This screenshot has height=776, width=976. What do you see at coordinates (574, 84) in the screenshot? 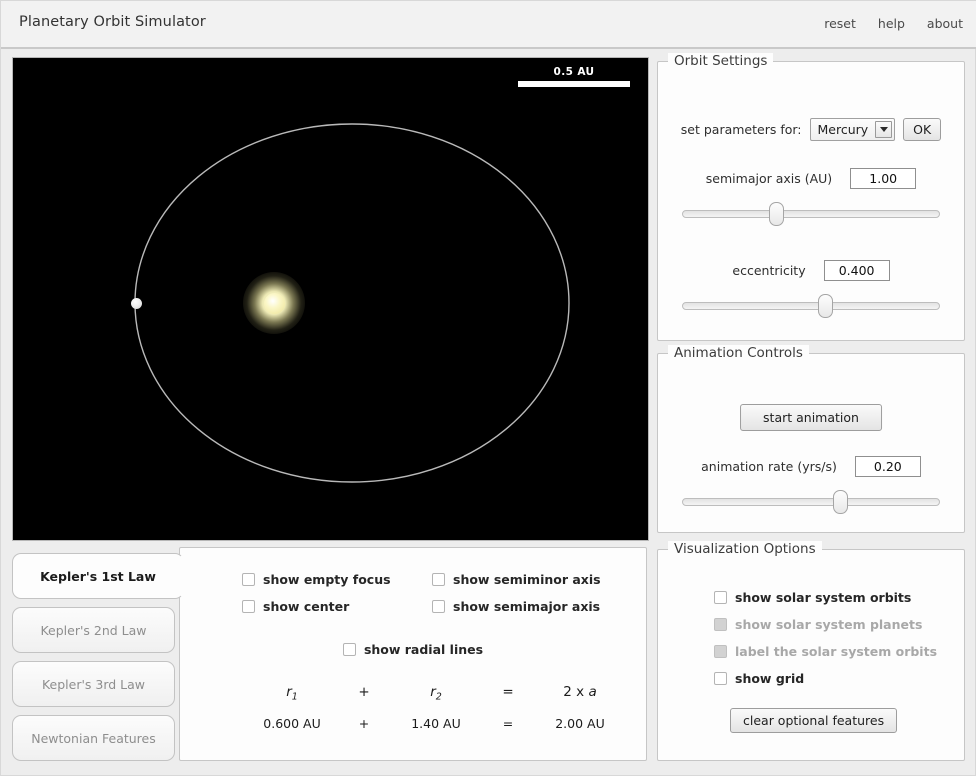
I see `scale-bar-line` at bounding box center [574, 84].